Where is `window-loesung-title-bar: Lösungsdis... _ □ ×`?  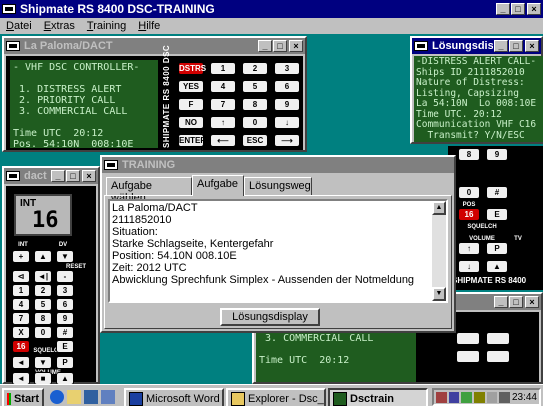
window-loesung-title-bar: Lösungsdis... _ □ × is located at coordinates (476, 46).